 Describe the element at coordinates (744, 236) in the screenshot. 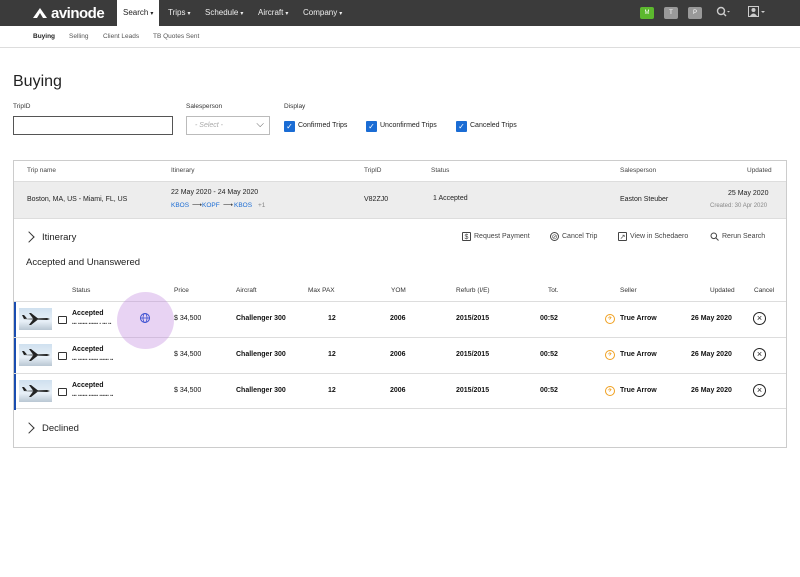

I see `rerun-search-label: Rerun Search` at that location.